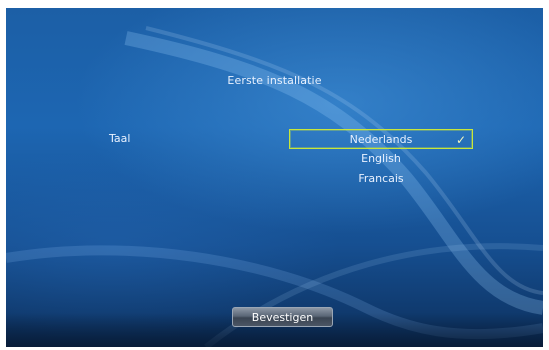 The width and height of the screenshot is (549, 350). I want to click on language-label: Taal, so click(120, 138).